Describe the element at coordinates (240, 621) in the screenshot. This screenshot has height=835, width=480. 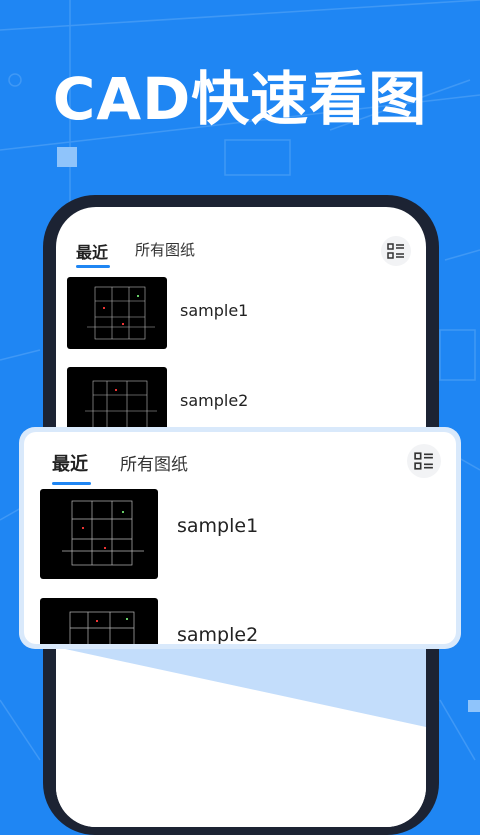
I see `file-row-sample2: sample2` at that location.